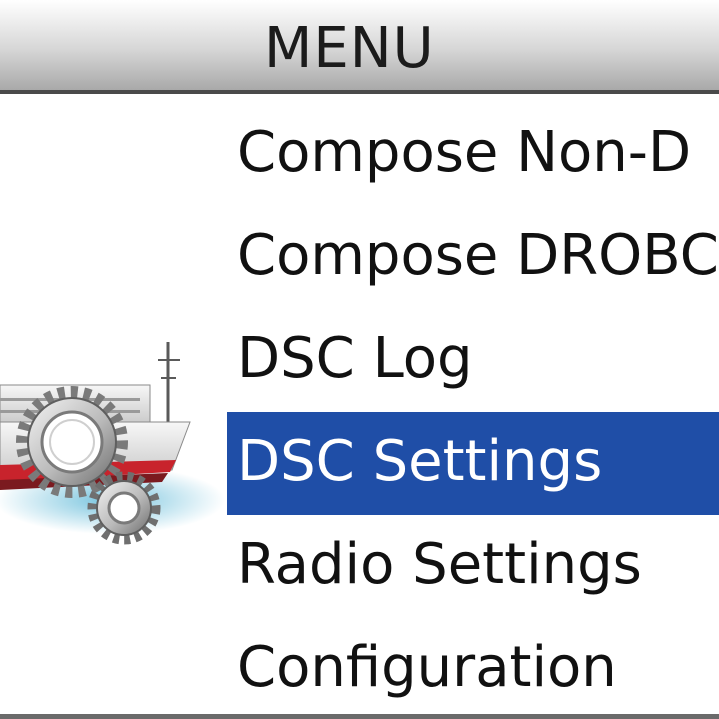 The image size is (719, 719). What do you see at coordinates (464, 152) in the screenshot?
I see `menu-item-label: Compose Non-D` at bounding box center [464, 152].